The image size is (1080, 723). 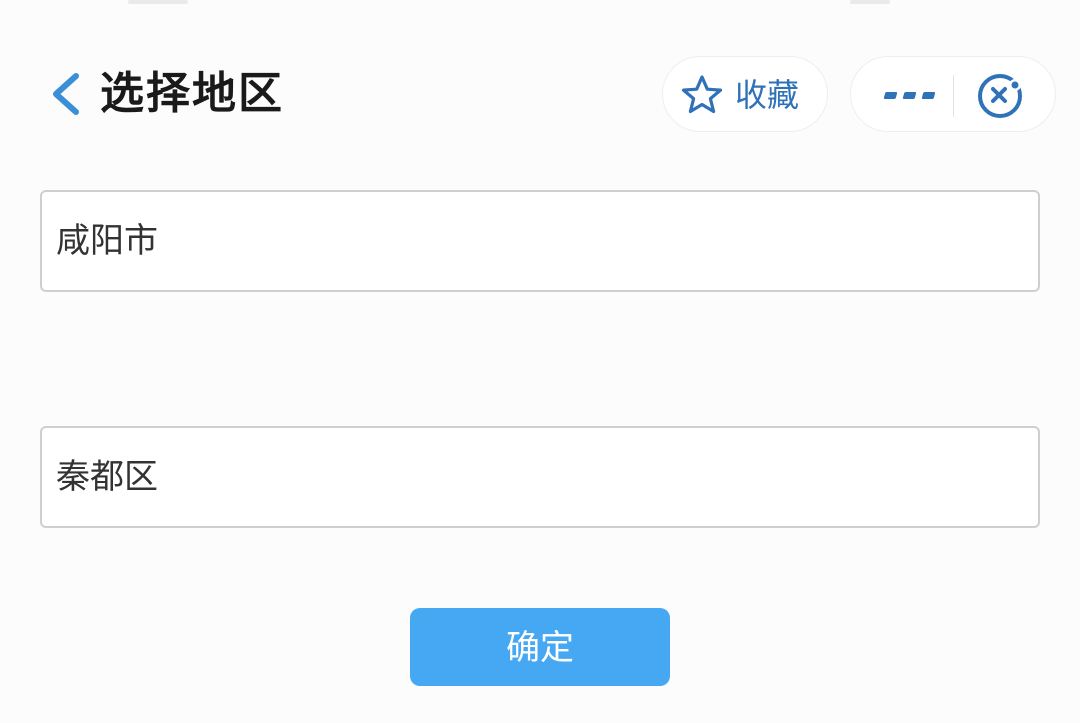 What do you see at coordinates (702, 94) in the screenshot?
I see `star-icon` at bounding box center [702, 94].